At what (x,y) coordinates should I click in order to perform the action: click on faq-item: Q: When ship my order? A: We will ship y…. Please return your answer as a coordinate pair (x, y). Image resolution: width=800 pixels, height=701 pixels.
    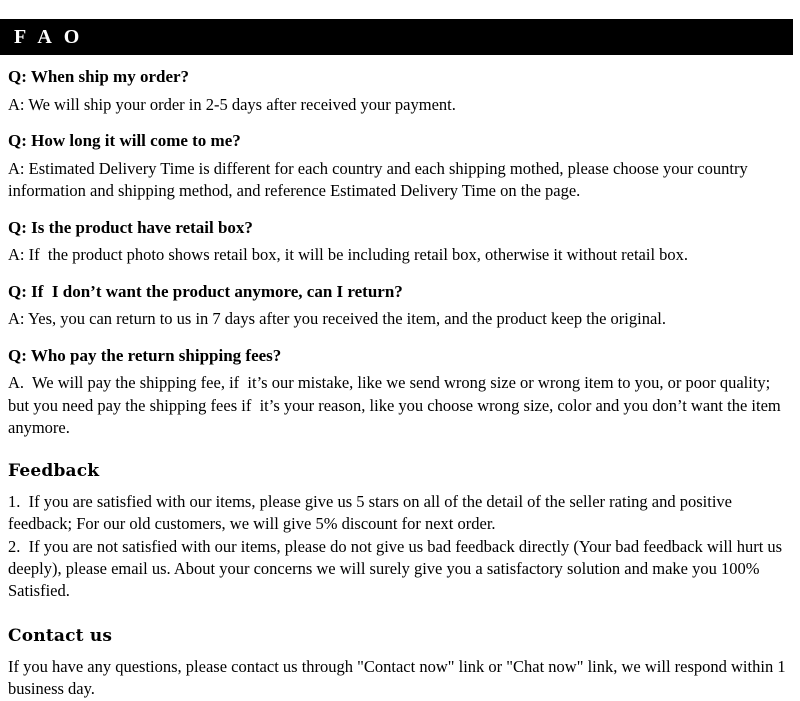
    Looking at the image, I should click on (397, 91).